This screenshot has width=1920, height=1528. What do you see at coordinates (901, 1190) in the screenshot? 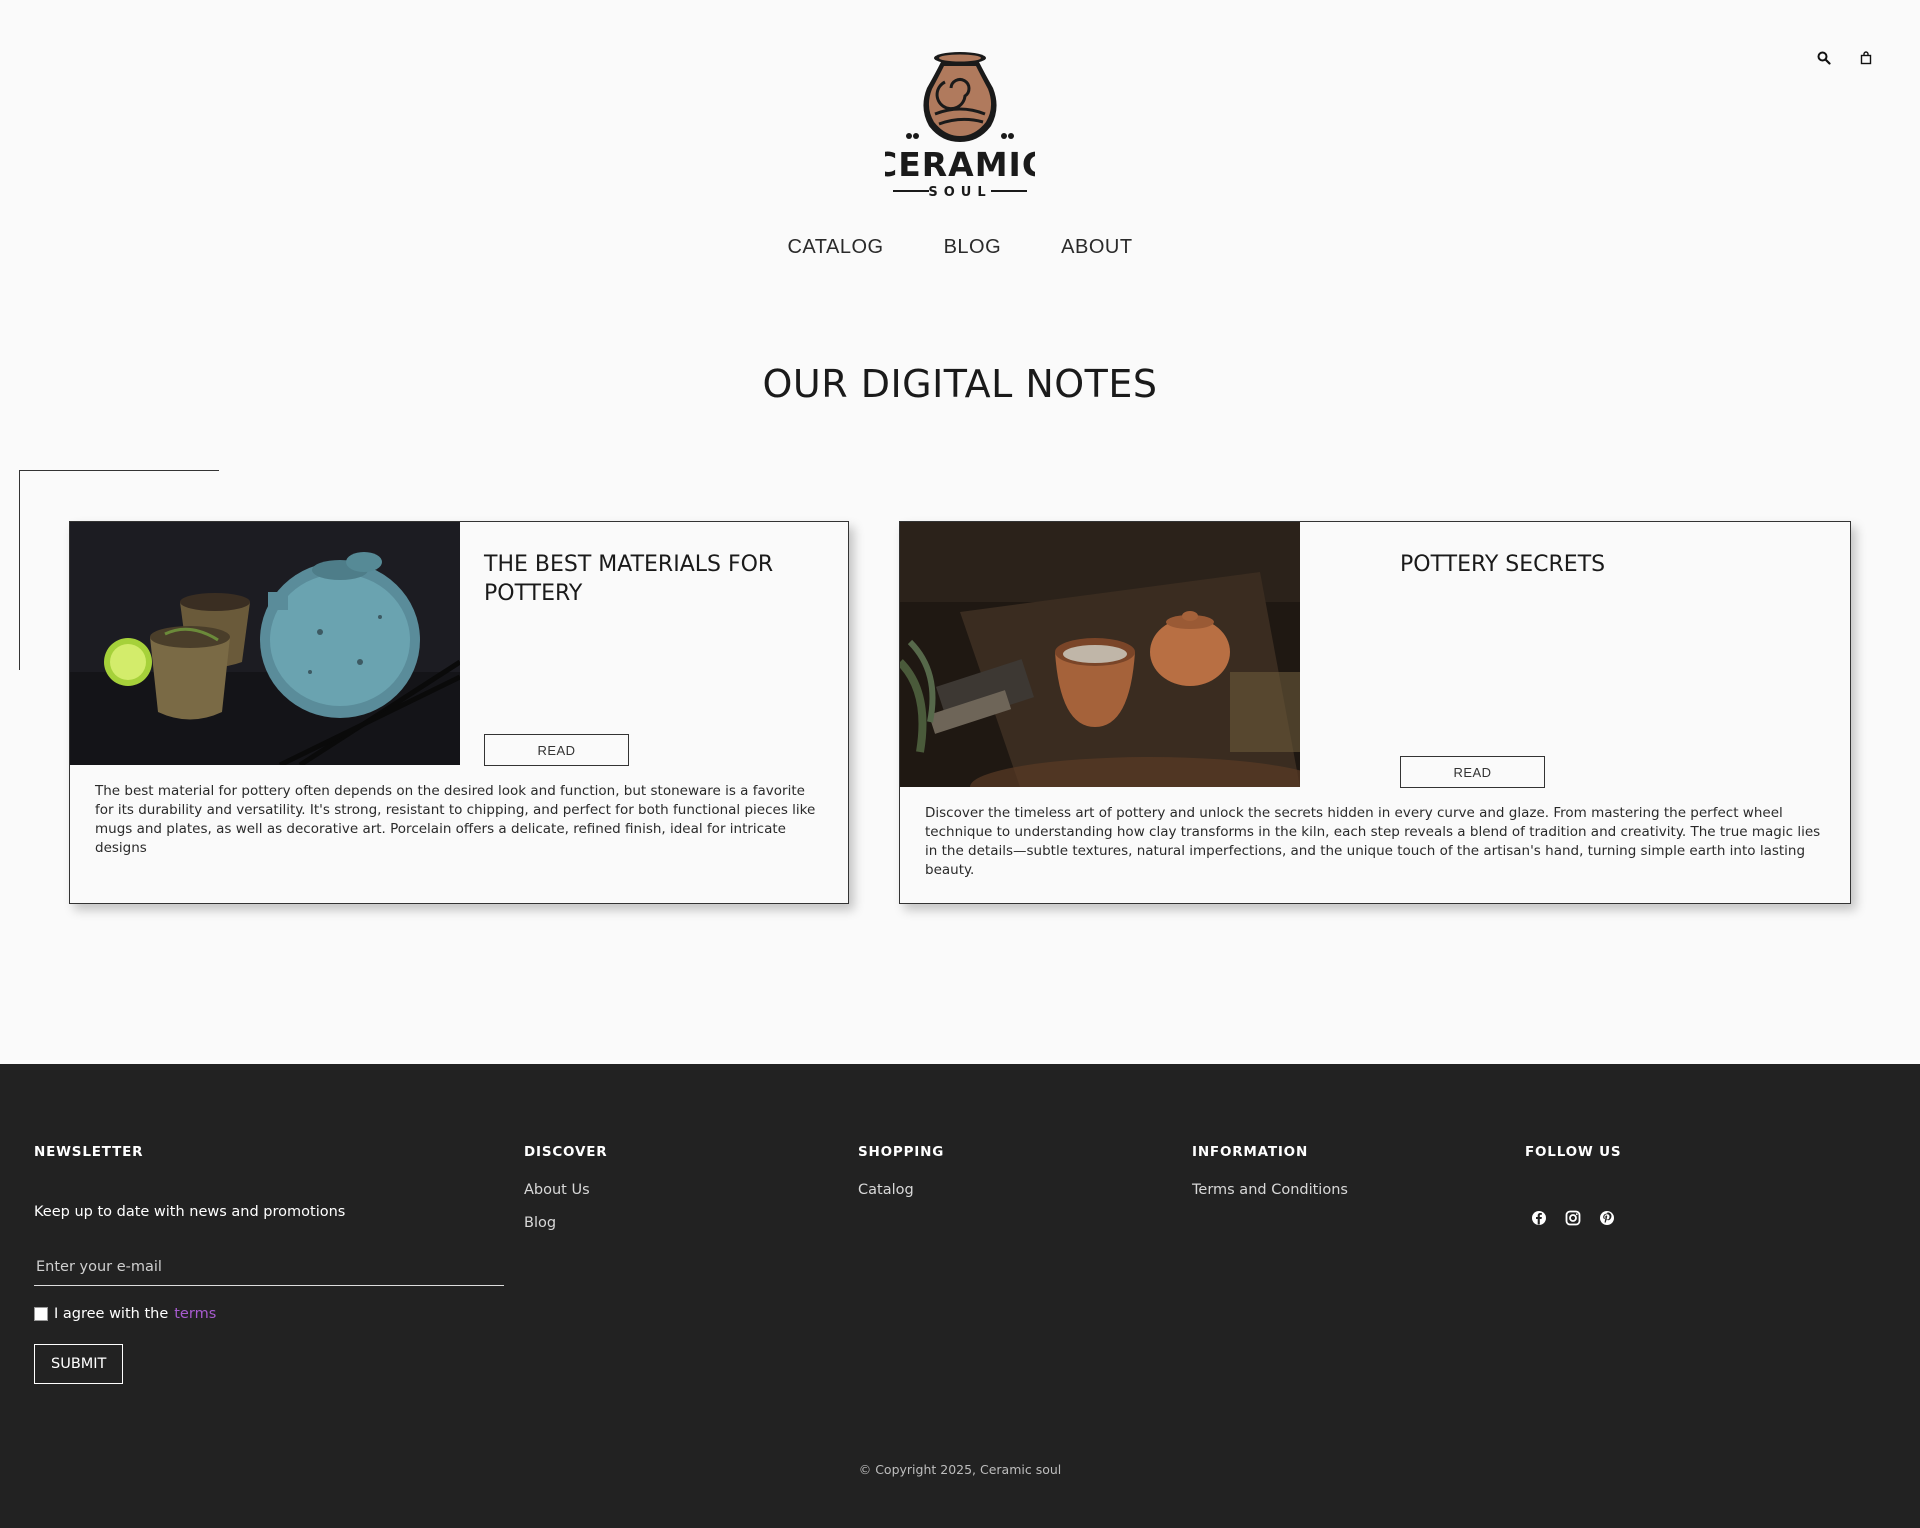
I see `footer-link-catalog: Catalog` at bounding box center [901, 1190].